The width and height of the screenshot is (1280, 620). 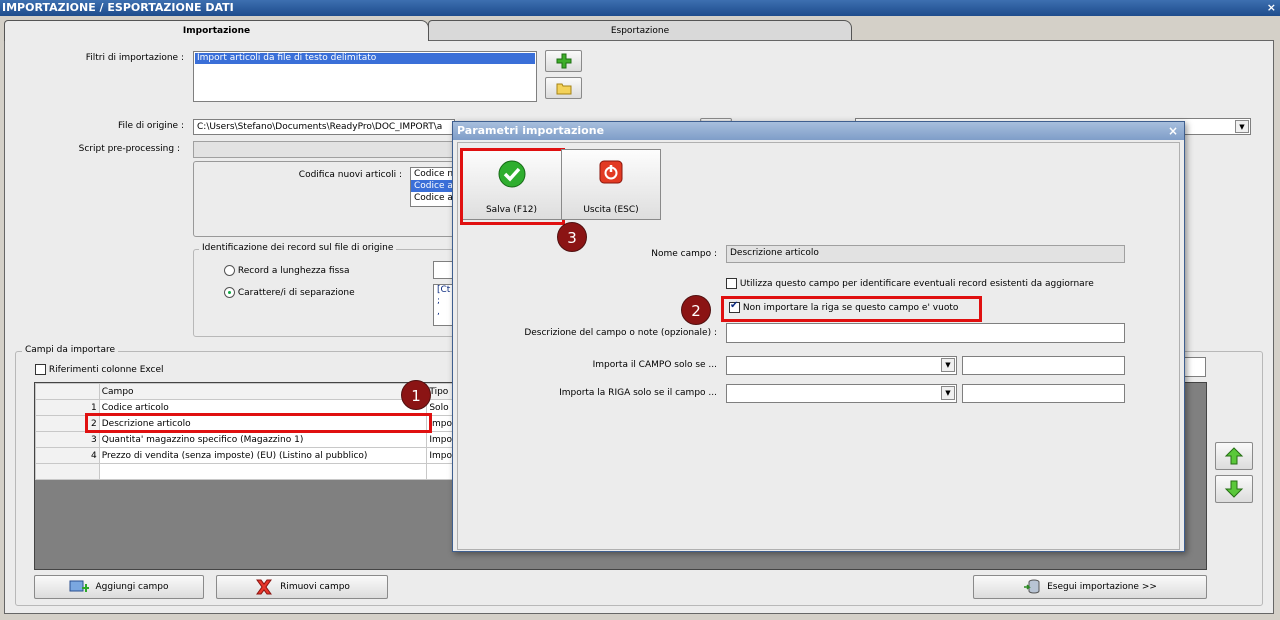 What do you see at coordinates (432, 174) in the screenshot?
I see `codifica-option: Codice n` at bounding box center [432, 174].